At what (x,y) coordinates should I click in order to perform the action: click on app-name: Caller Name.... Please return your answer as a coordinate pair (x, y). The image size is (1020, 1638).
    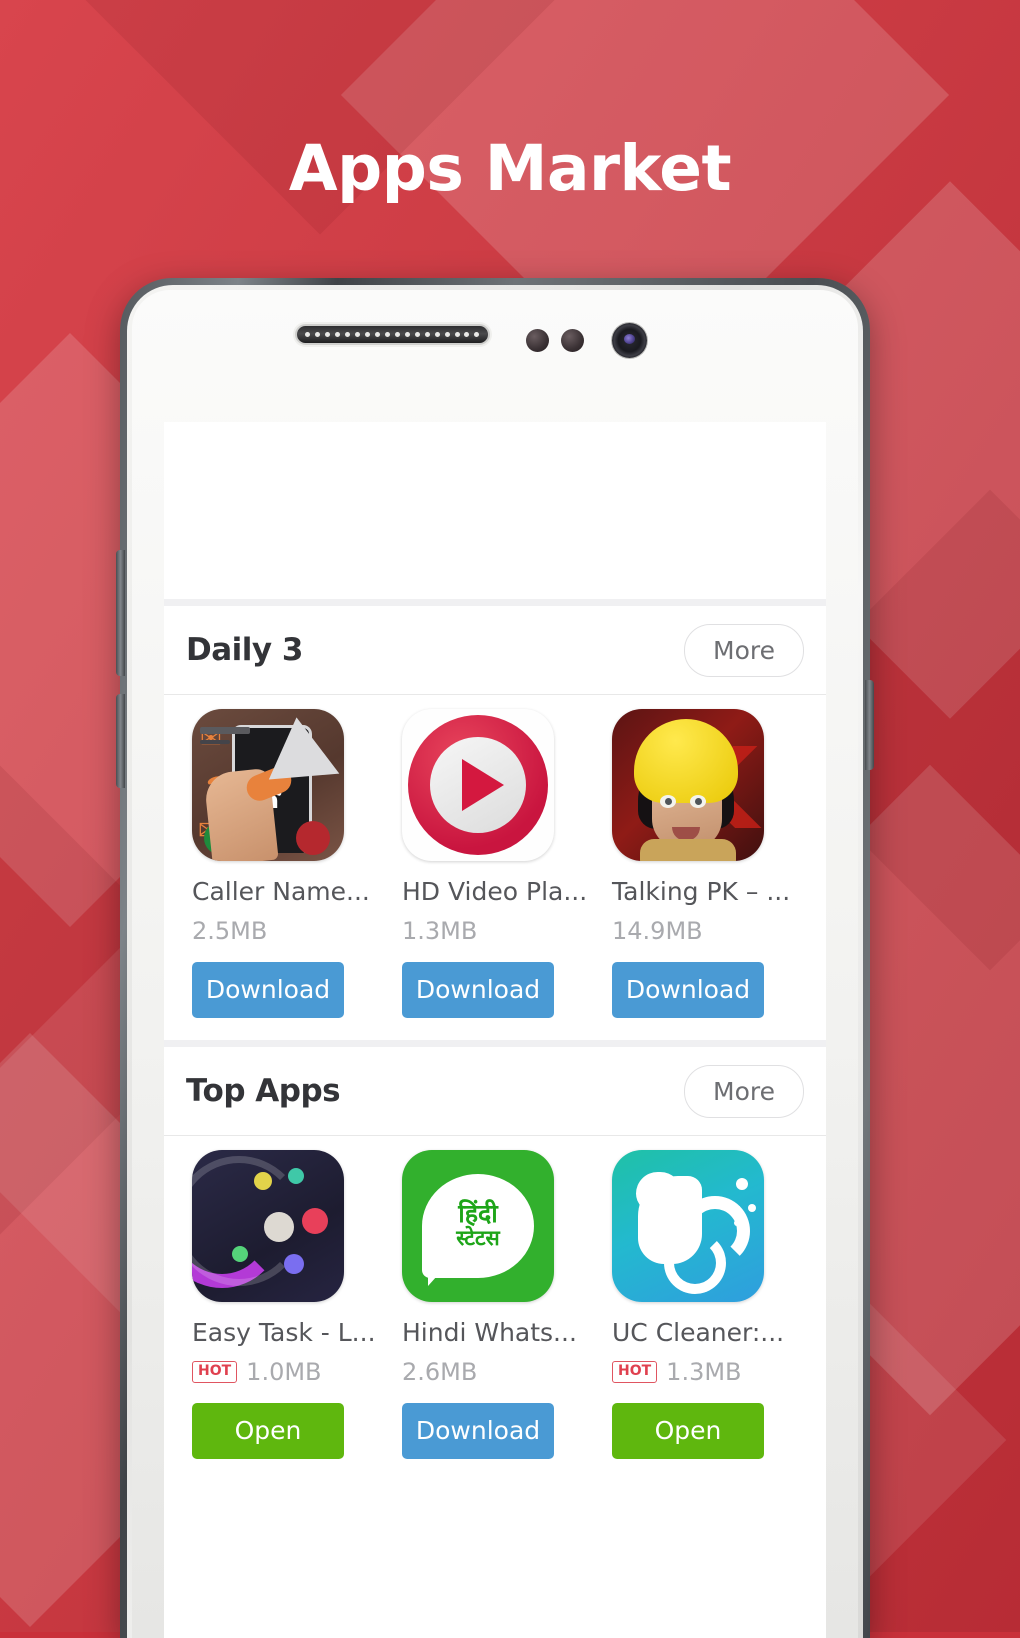
    Looking at the image, I should click on (281, 891).